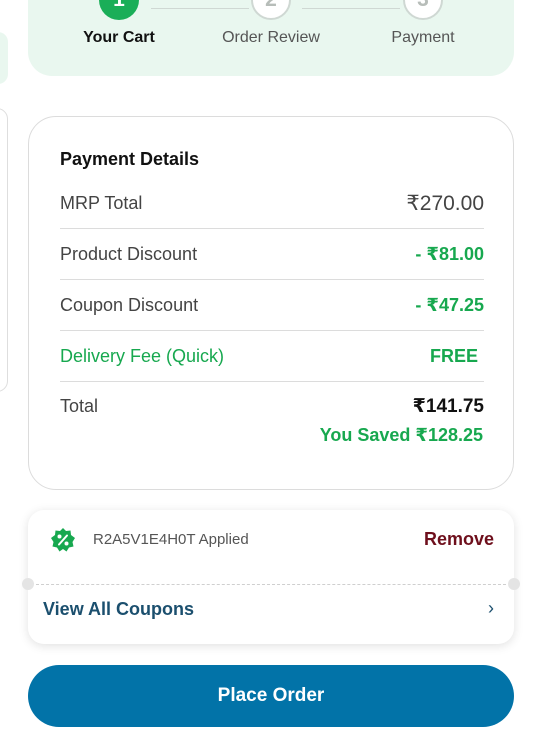  Describe the element at coordinates (453, 355) in the screenshot. I see `row-value: FREE` at that location.